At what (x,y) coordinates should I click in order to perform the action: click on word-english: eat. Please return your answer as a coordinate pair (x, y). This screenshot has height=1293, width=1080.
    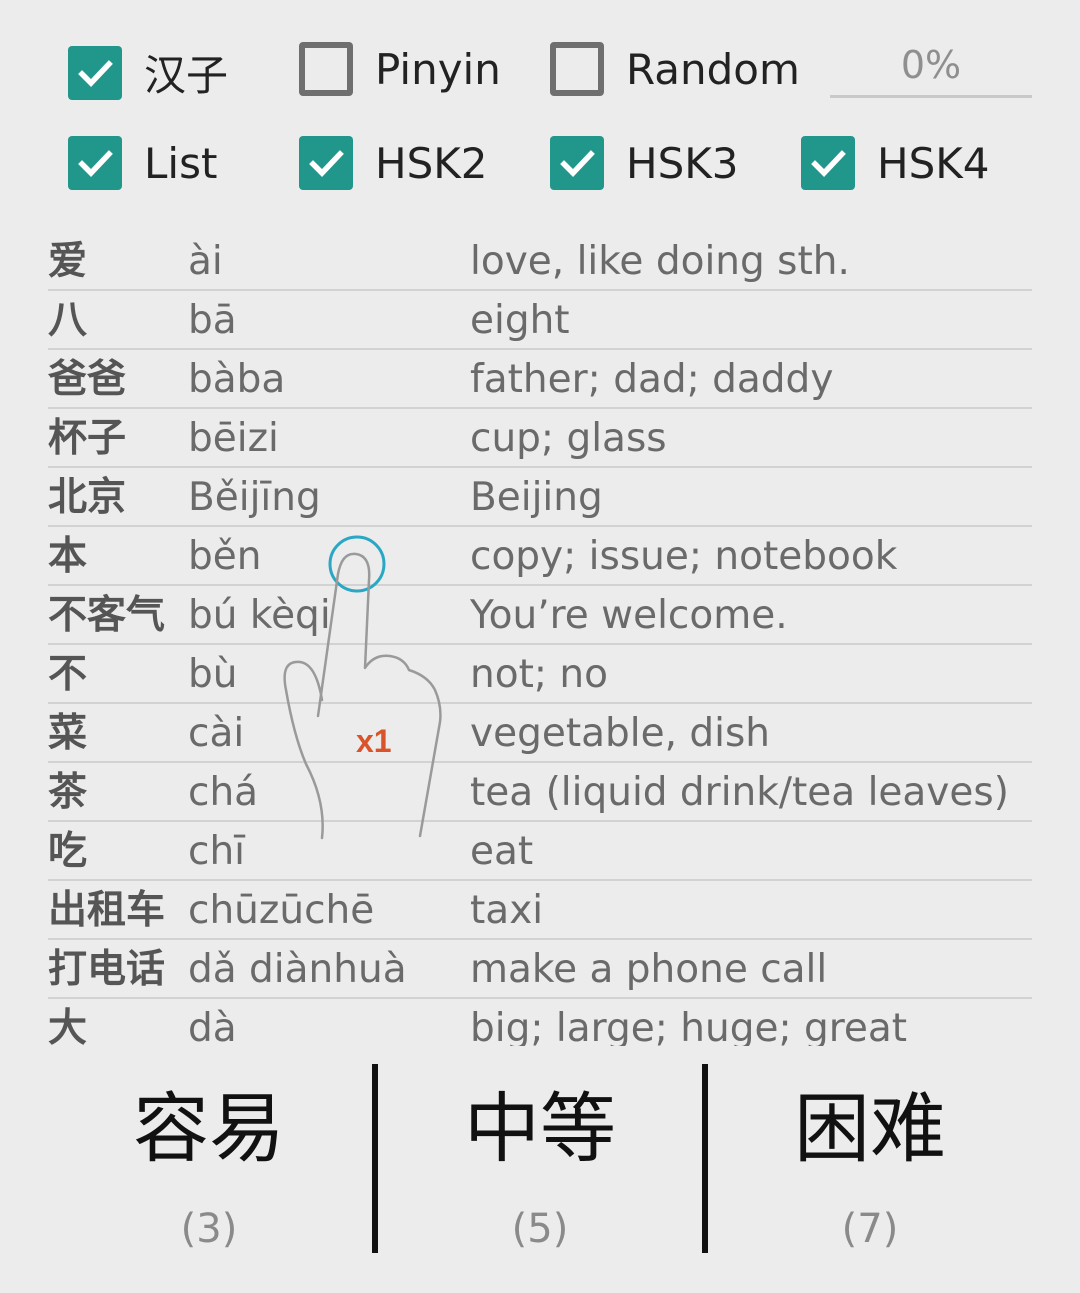
    Looking at the image, I should click on (502, 851).